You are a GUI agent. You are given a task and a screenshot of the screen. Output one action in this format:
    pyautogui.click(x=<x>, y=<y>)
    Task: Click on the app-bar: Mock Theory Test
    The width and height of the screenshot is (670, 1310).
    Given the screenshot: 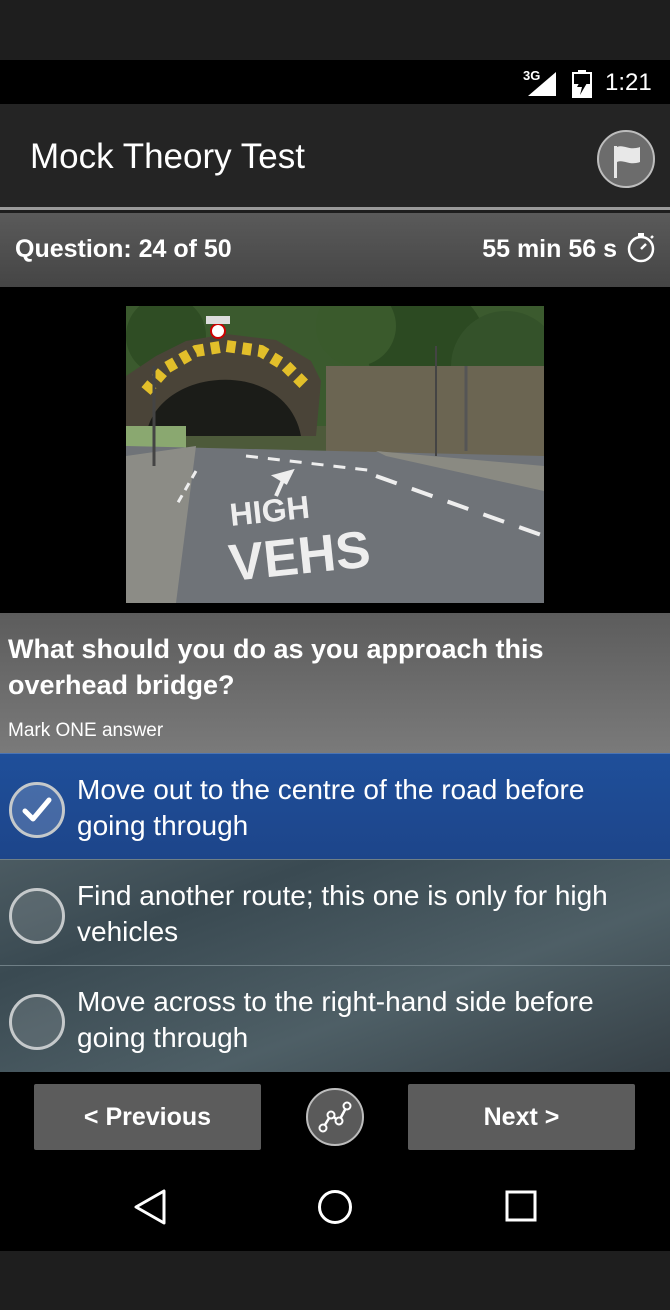 What is the action you would take?
    pyautogui.click(x=335, y=157)
    